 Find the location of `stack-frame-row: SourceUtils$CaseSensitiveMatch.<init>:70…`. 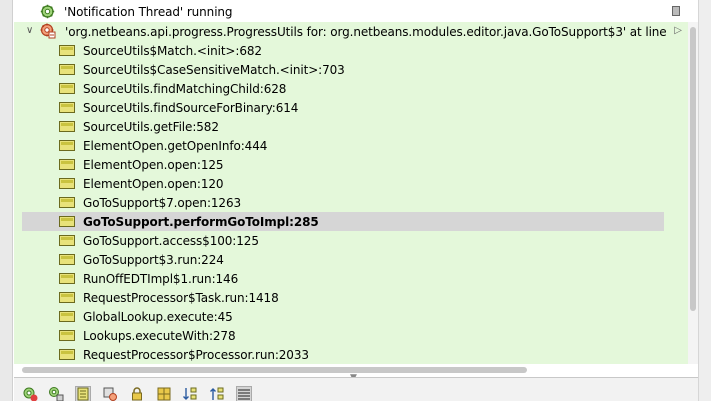

stack-frame-row: SourceUtils$CaseSensitiveMatch.<init>:70… is located at coordinates (351, 69).